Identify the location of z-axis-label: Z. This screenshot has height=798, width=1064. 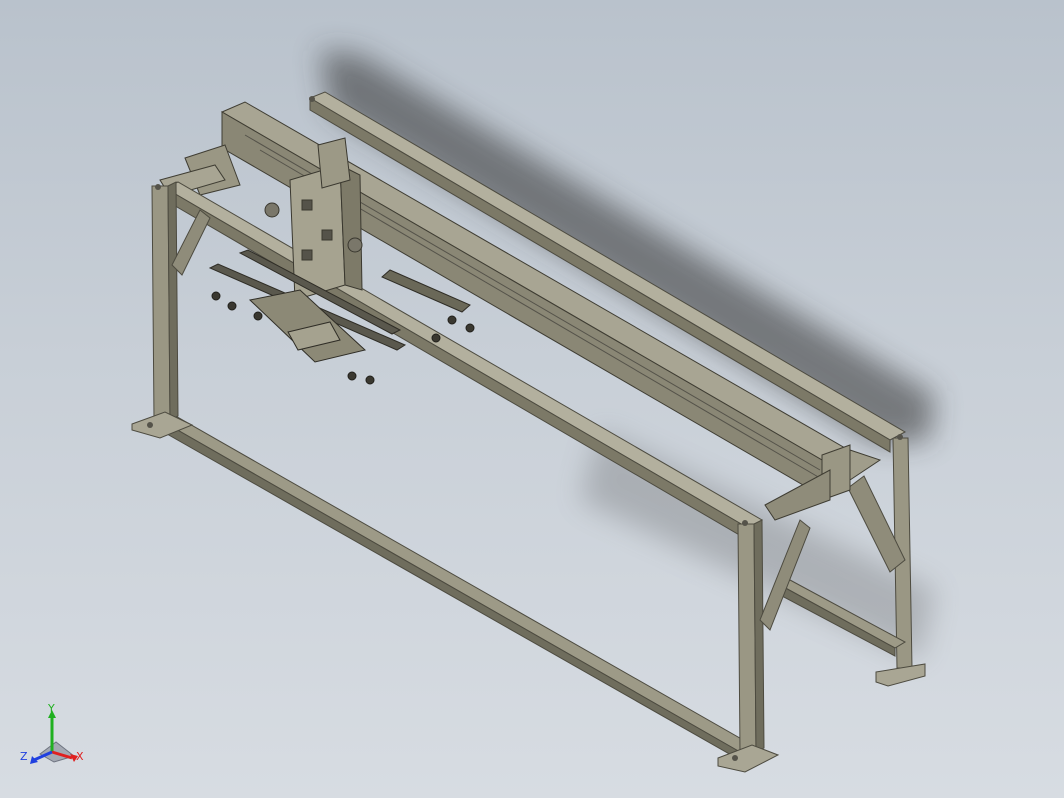
(24, 756).